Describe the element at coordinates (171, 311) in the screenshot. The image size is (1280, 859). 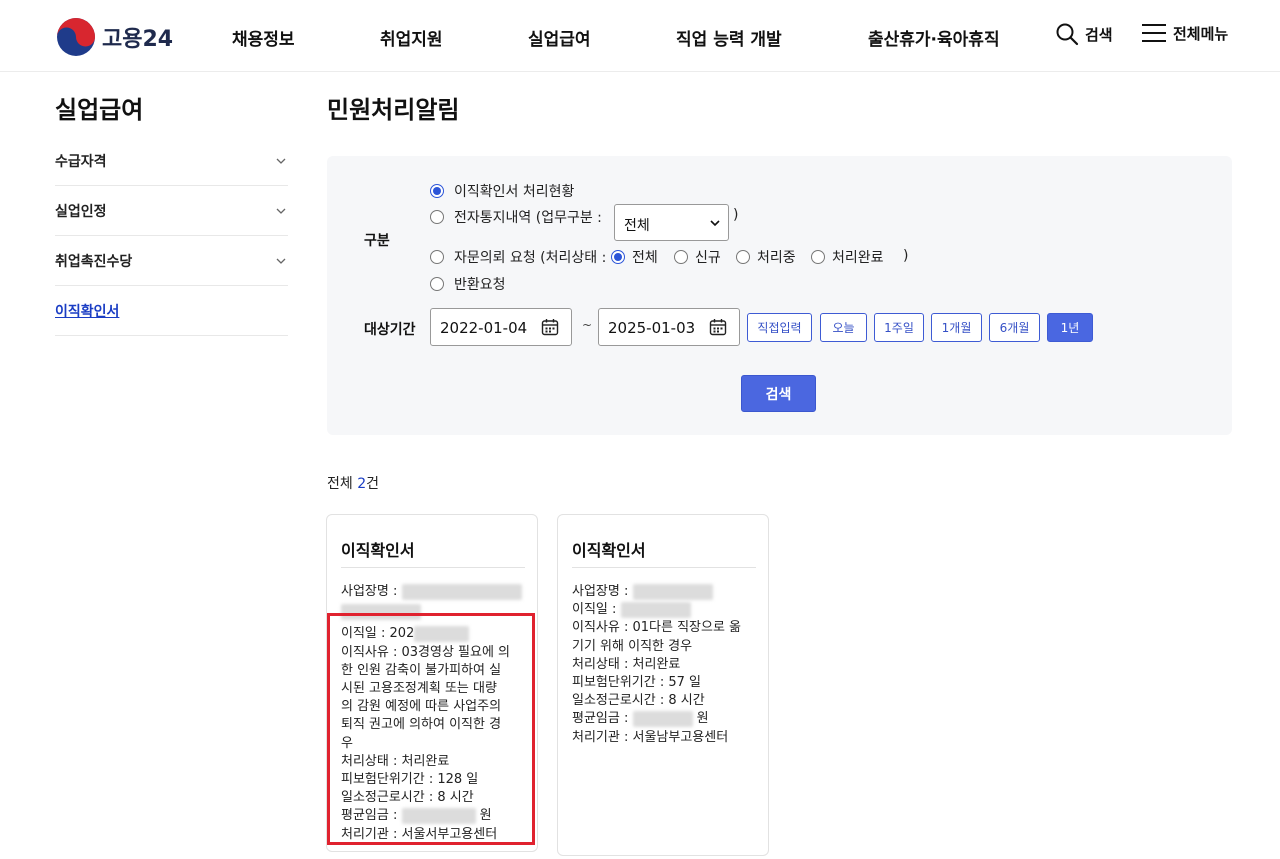
I see `sidebar-item-separation-confirmation: 이직확인서` at that location.